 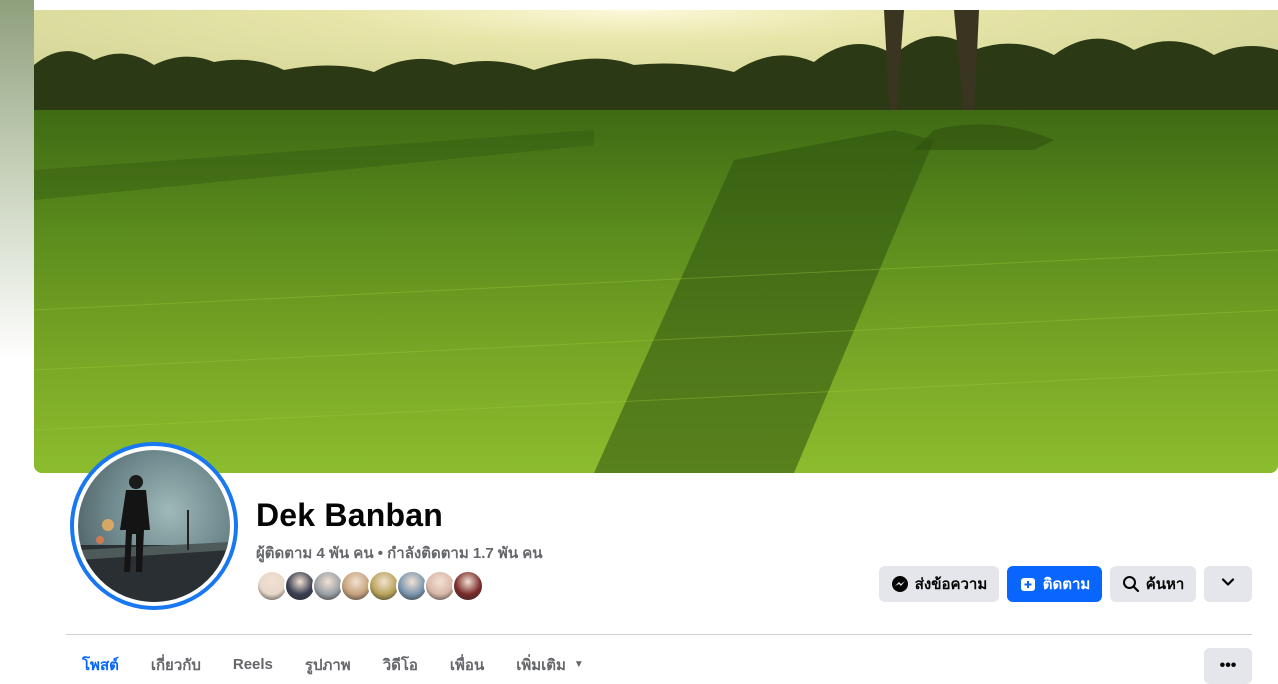 I want to click on more-horizontal-icon: •••, so click(x=1228, y=665).